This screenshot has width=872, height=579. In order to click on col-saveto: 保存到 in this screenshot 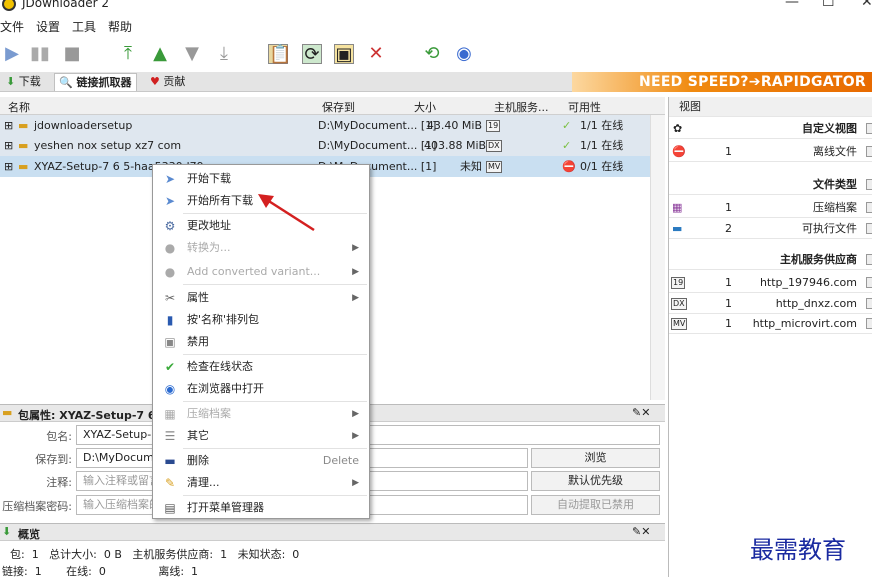, I will do `click(338, 107)`.